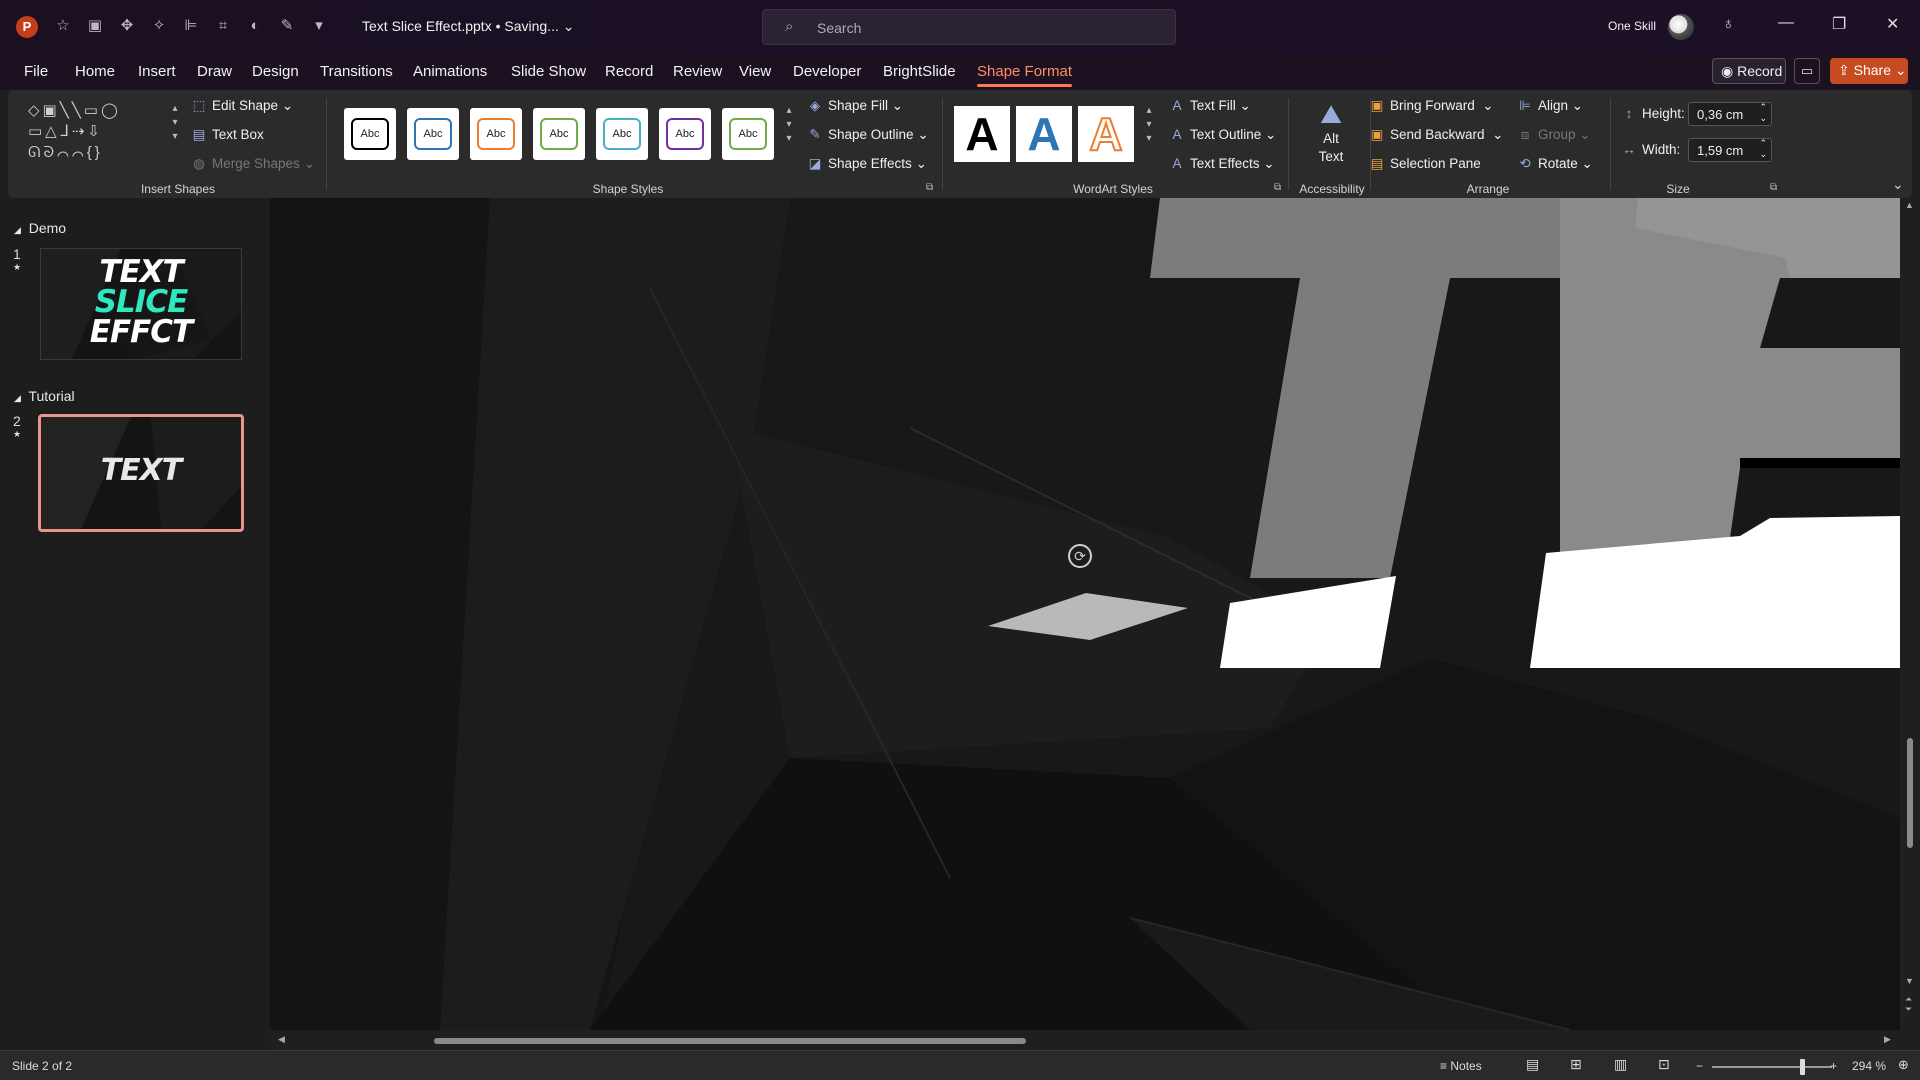  I want to click on wordart-scroll: ▴ ▾ ▾, so click(1149, 125).